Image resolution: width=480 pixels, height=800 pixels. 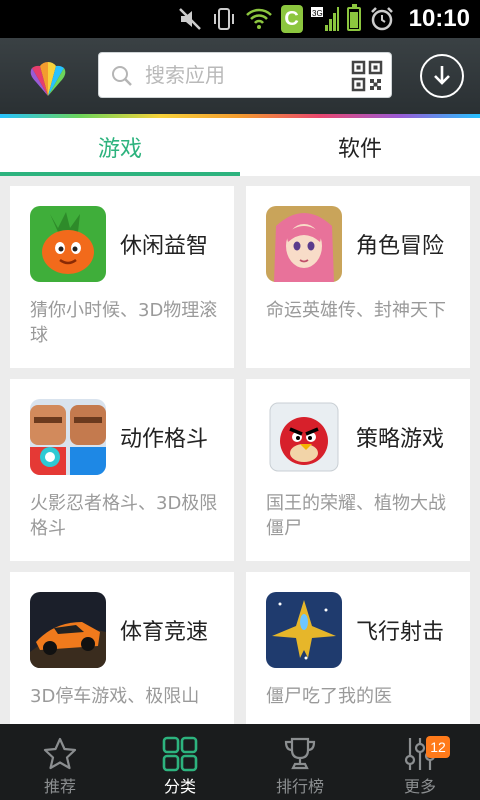 I want to click on fighter-jet-icon, so click(x=304, y=630).